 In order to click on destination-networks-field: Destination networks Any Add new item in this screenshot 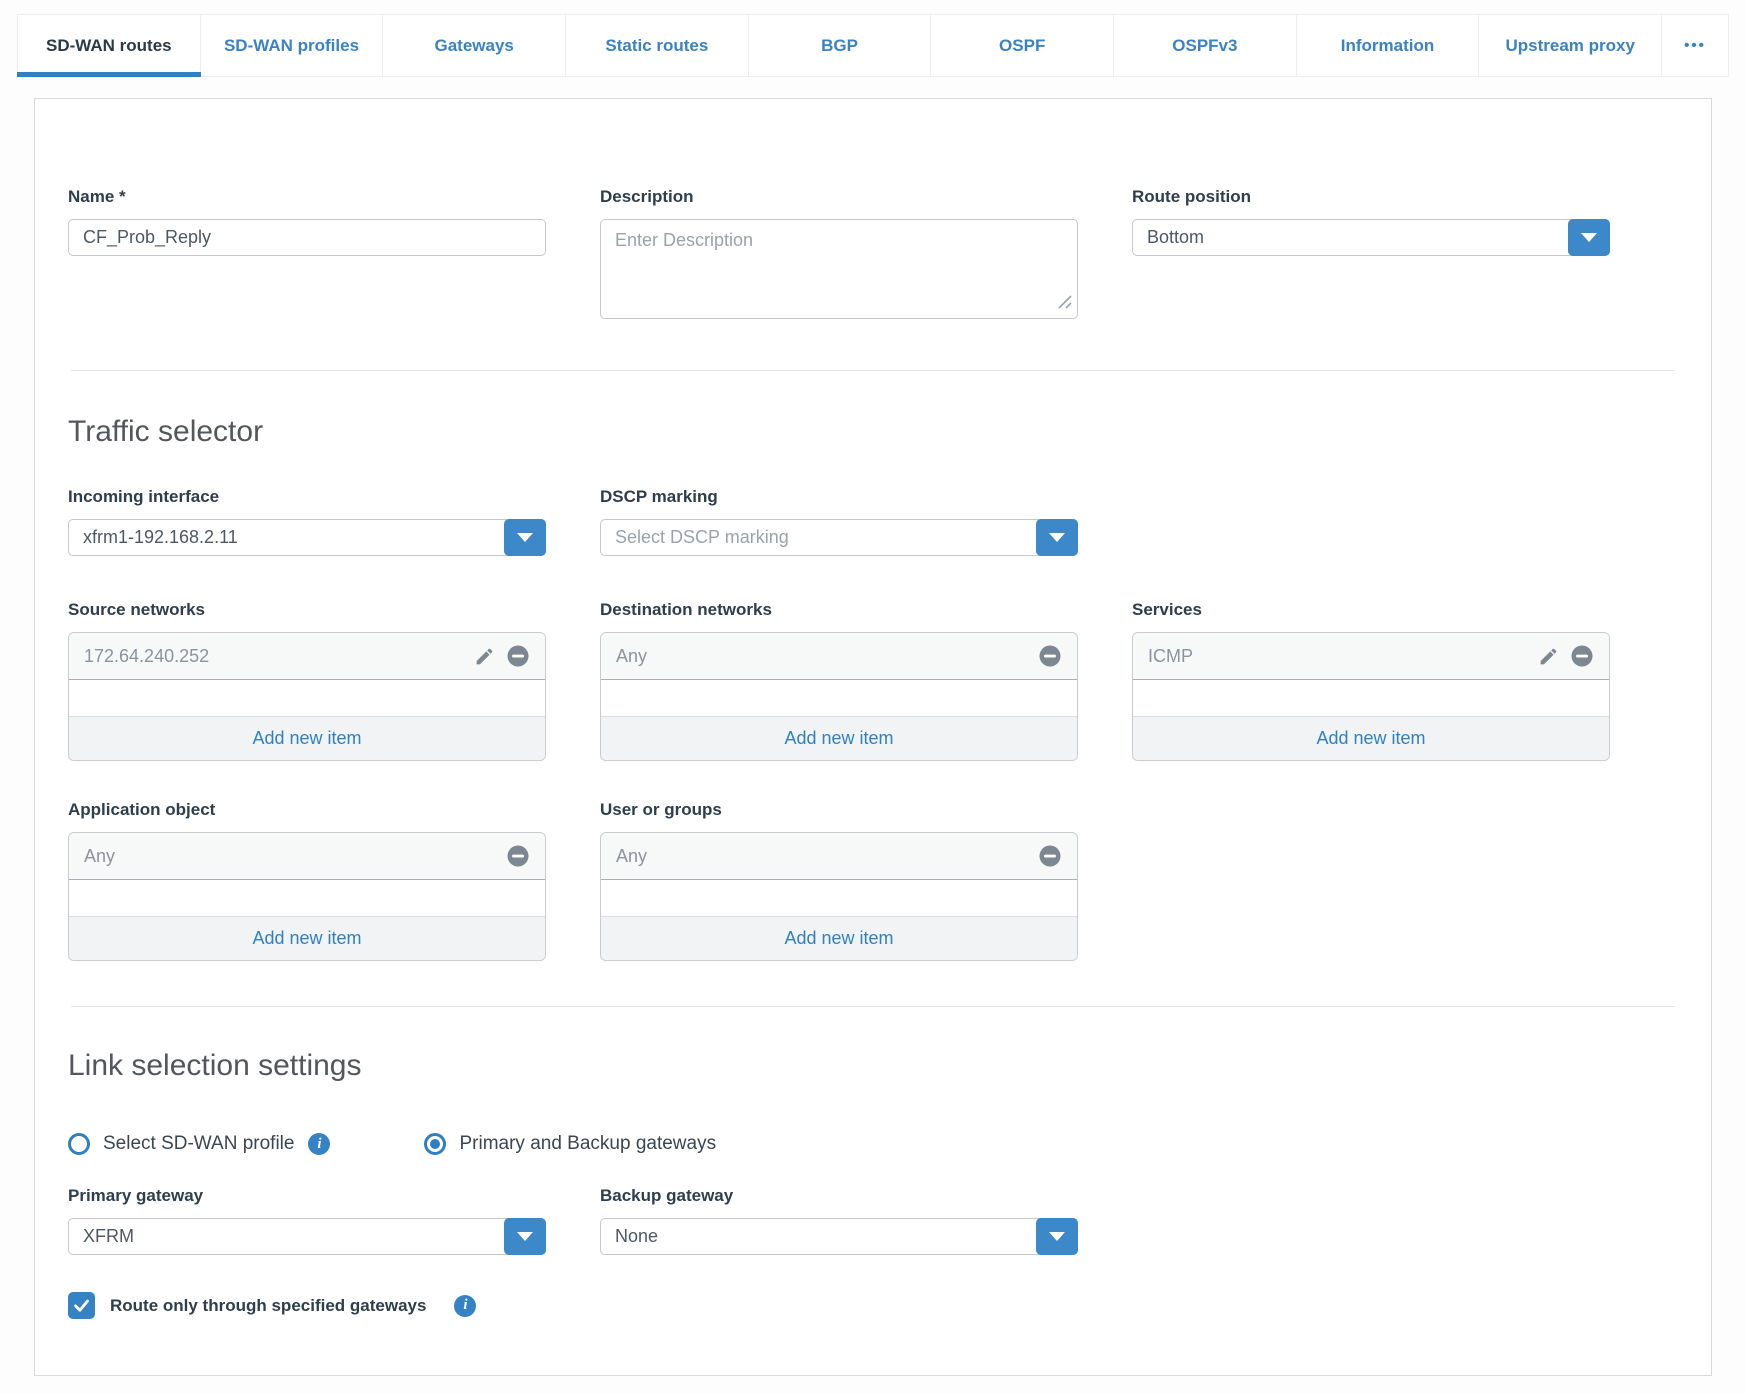, I will do `click(839, 680)`.